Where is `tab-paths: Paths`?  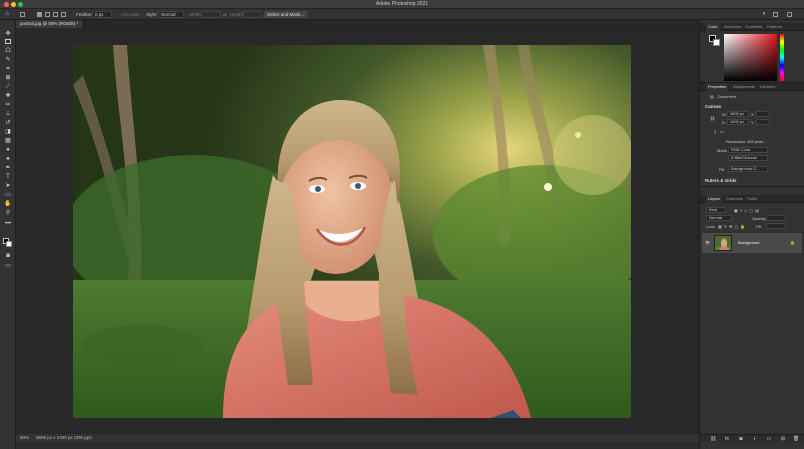 tab-paths: Paths is located at coordinates (752, 199).